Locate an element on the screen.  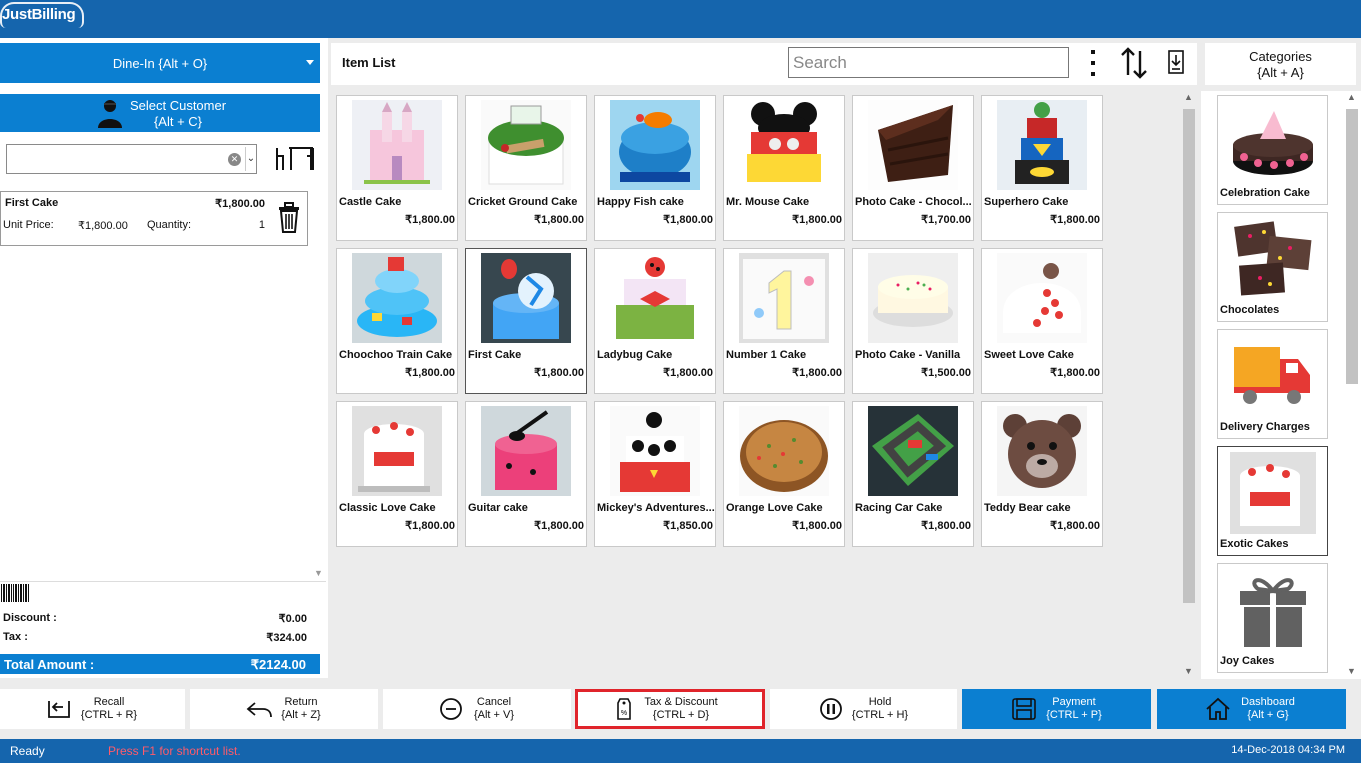
item-card: Classic Love Cake ₹1,800.00 is located at coordinates (397, 474).